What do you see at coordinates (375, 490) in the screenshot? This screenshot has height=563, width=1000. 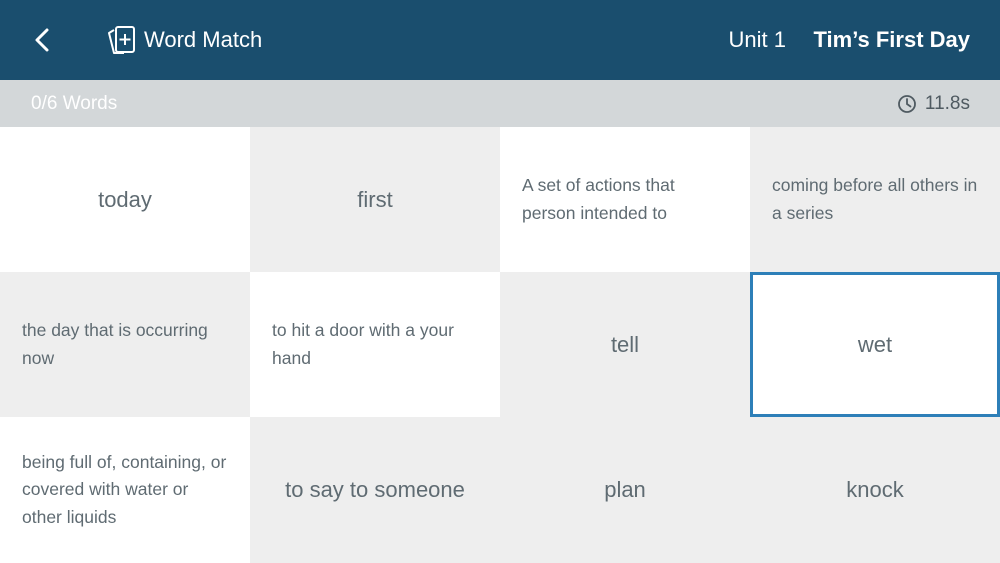 I see `match-card: to say to someone` at bounding box center [375, 490].